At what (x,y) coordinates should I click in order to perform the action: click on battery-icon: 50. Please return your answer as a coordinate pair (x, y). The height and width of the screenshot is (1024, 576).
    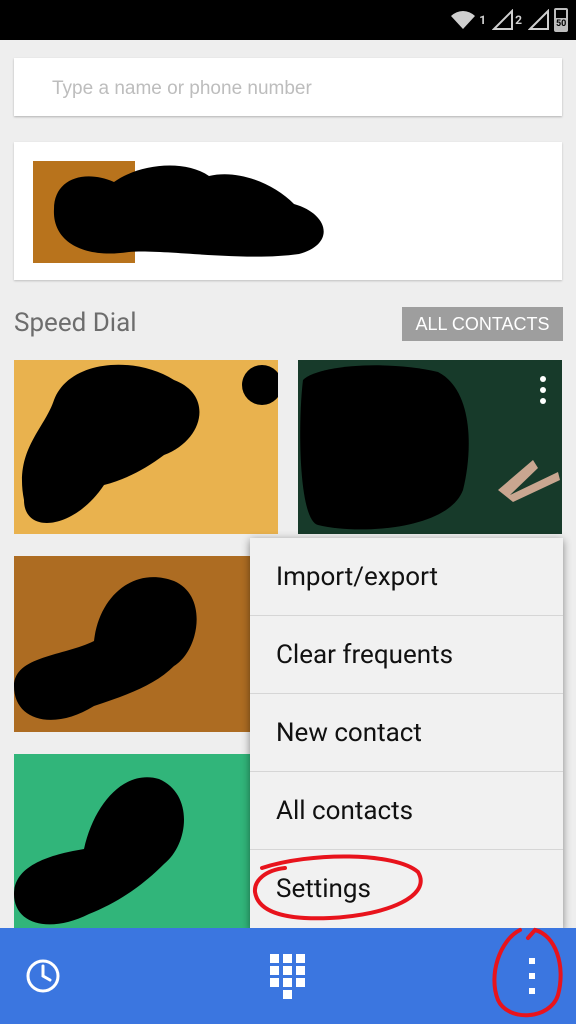
    Looking at the image, I should click on (561, 20).